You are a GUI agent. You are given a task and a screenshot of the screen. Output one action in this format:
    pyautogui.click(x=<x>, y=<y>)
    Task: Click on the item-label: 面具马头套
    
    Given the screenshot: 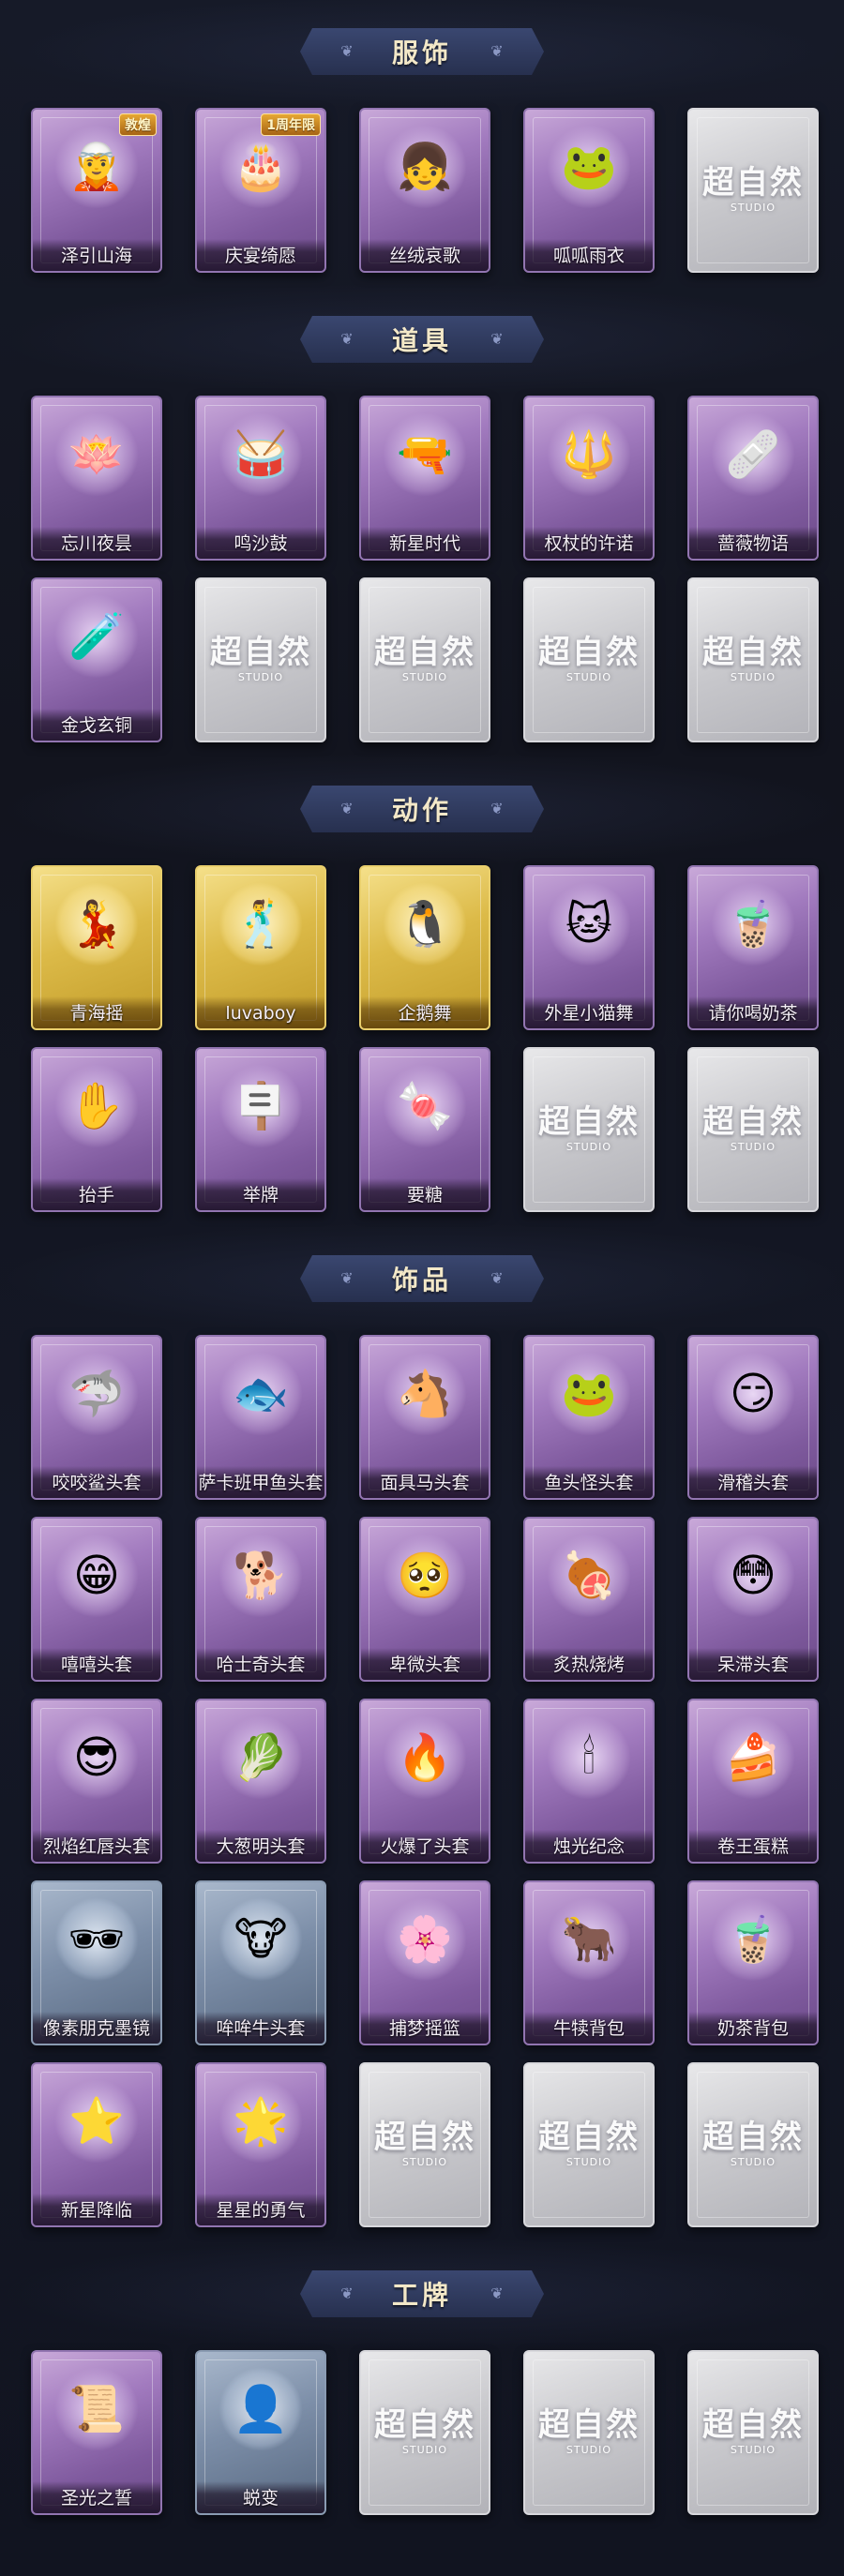 What is the action you would take?
    pyautogui.click(x=425, y=1482)
    